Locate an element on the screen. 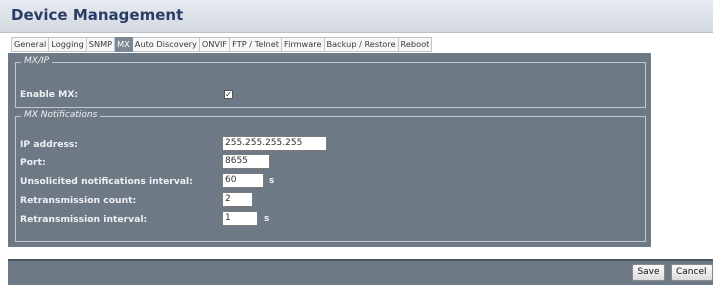  notification-interval-unit: s is located at coordinates (272, 181).